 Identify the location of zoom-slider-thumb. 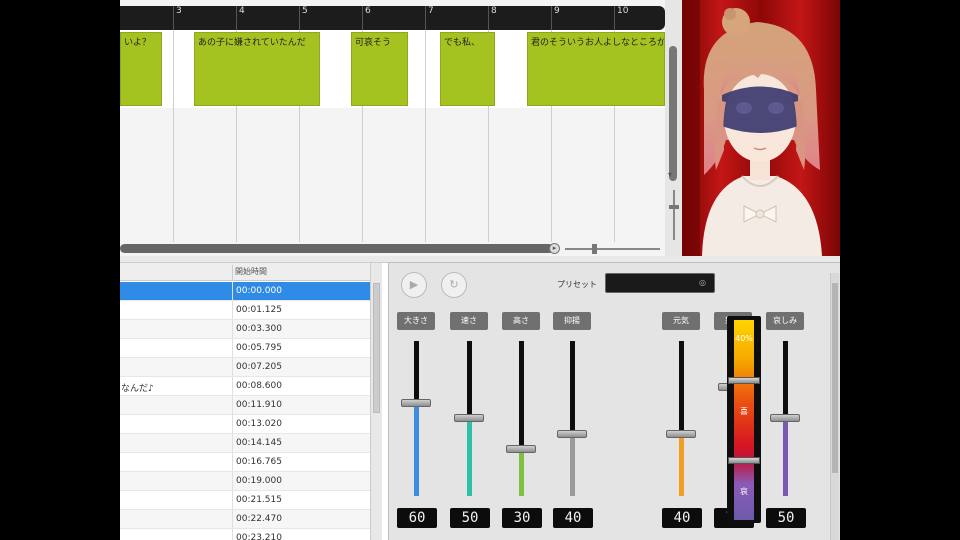
(594, 249).